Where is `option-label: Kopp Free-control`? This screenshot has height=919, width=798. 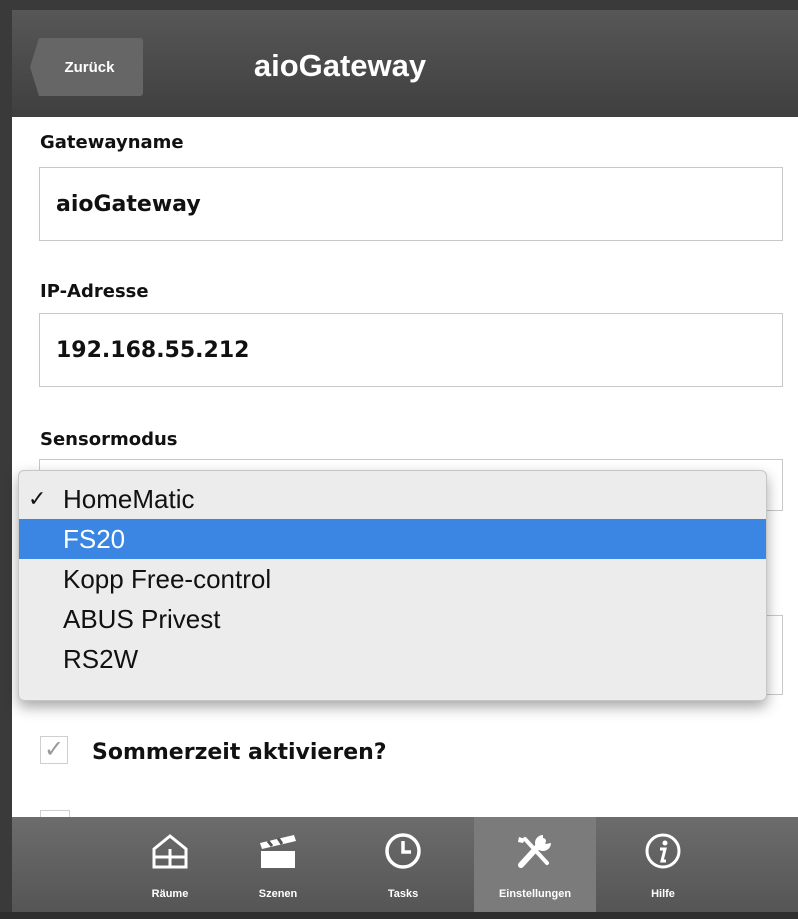
option-label: Kopp Free-control is located at coordinates (167, 579).